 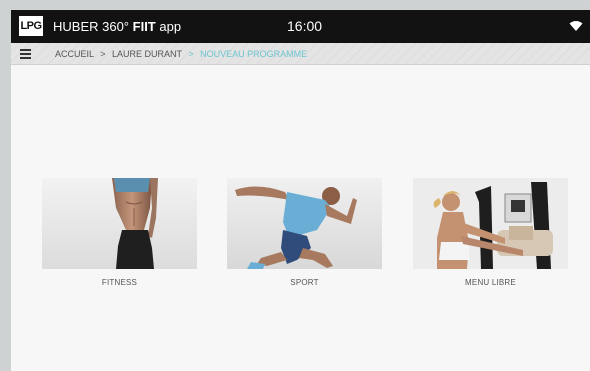 I want to click on hamburger-icon, so click(x=25, y=54).